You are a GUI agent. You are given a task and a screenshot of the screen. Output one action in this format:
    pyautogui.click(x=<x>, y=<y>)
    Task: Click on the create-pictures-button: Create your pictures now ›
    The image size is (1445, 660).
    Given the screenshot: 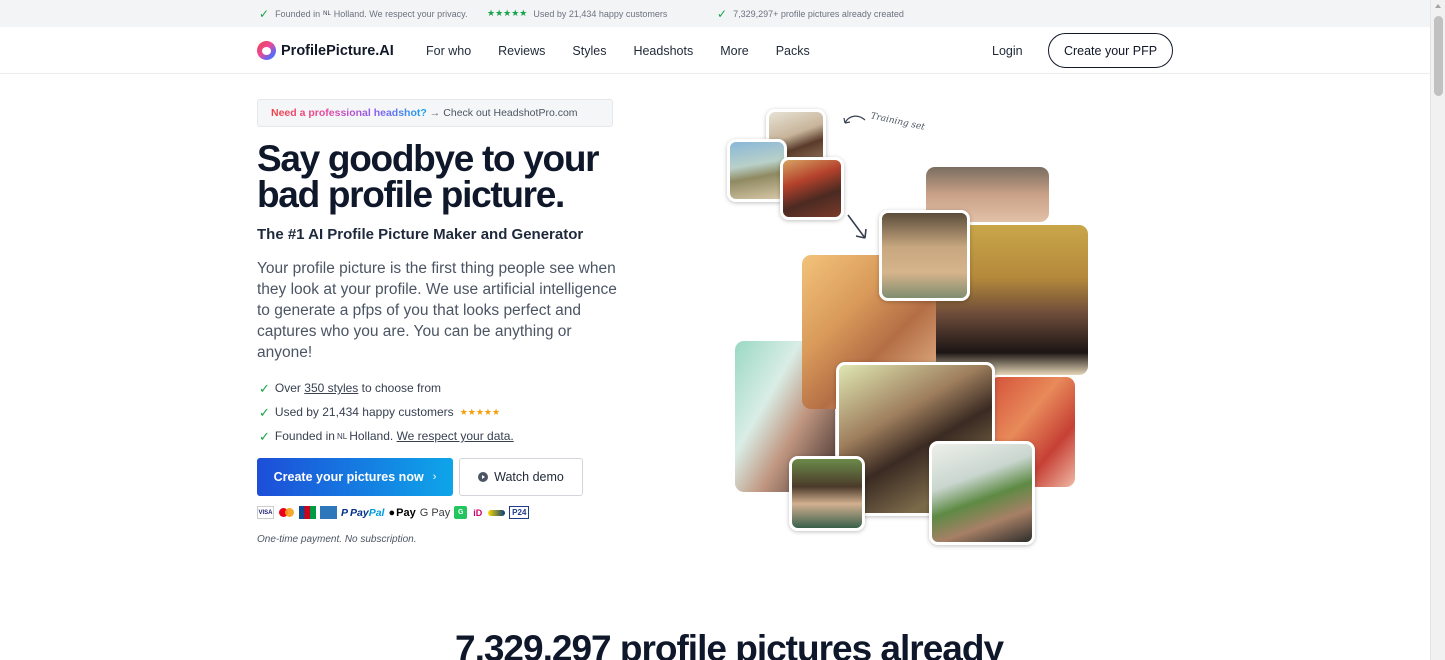 What is the action you would take?
    pyautogui.click(x=355, y=477)
    